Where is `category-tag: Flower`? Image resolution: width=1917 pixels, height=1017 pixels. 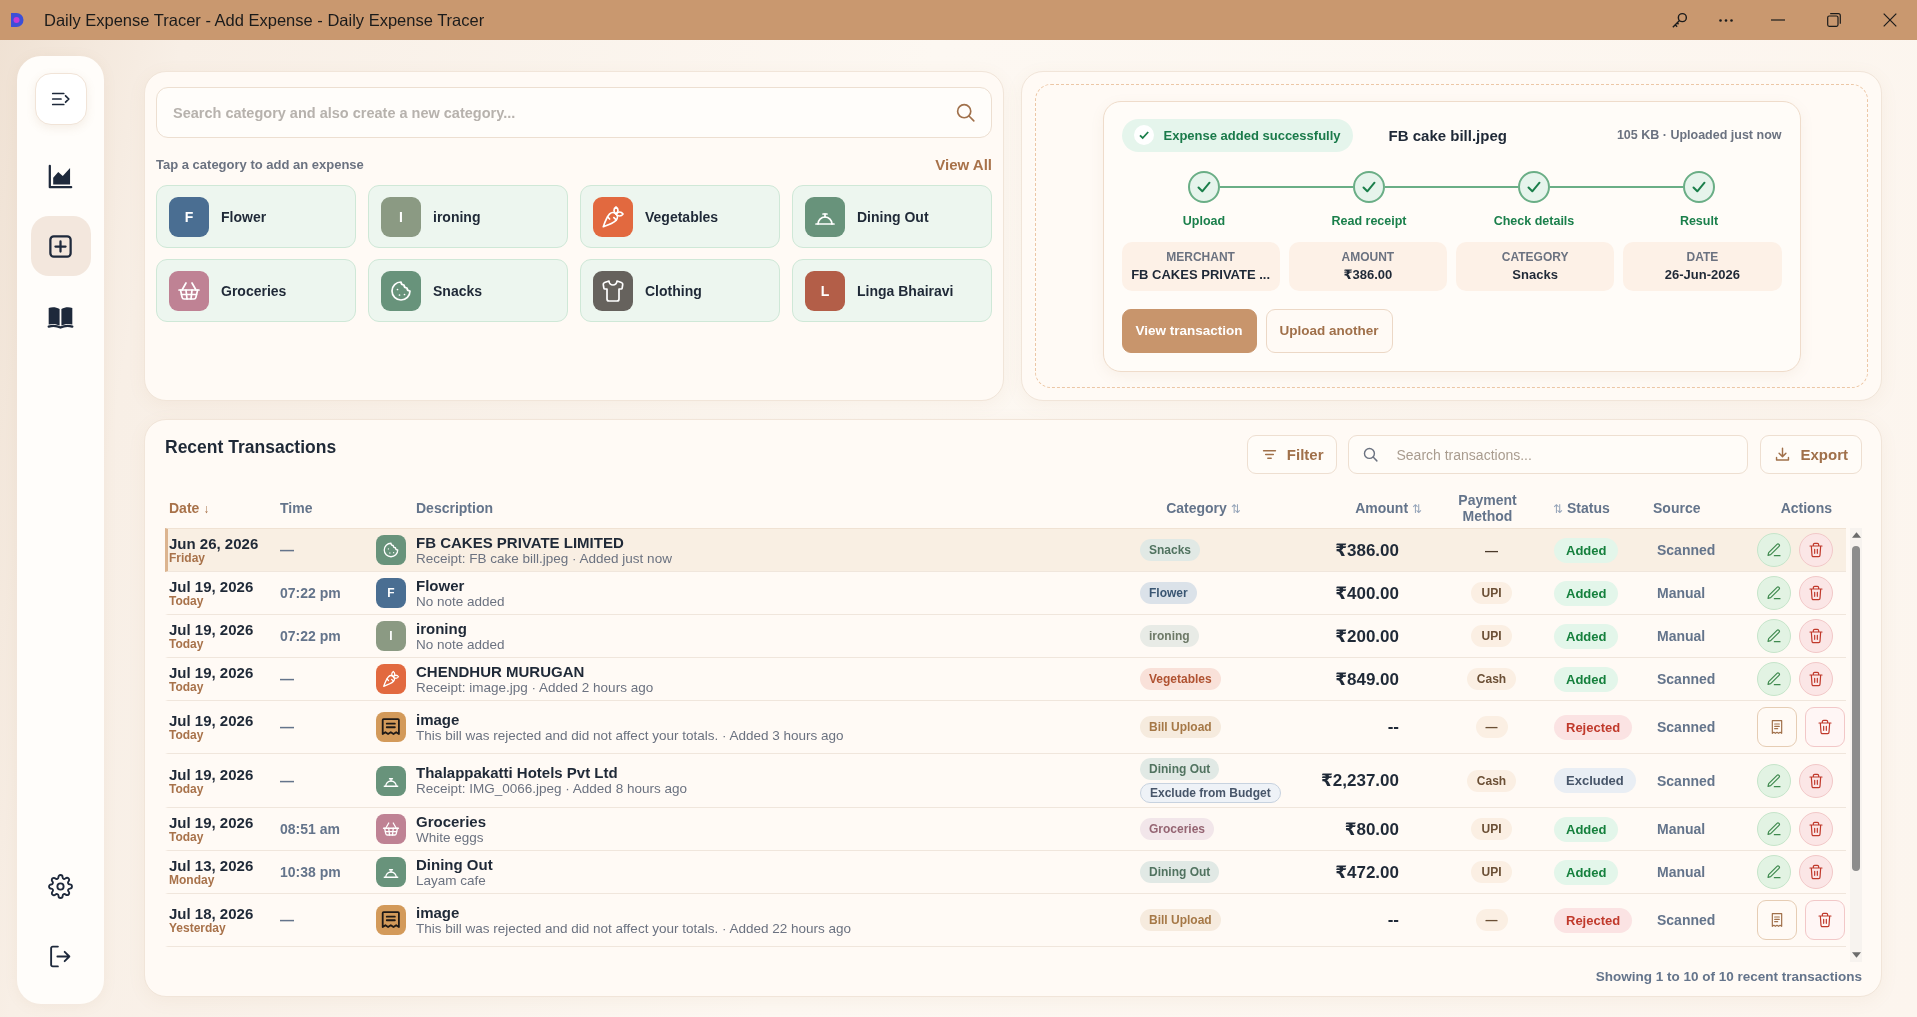
category-tag: Flower is located at coordinates (1168, 593).